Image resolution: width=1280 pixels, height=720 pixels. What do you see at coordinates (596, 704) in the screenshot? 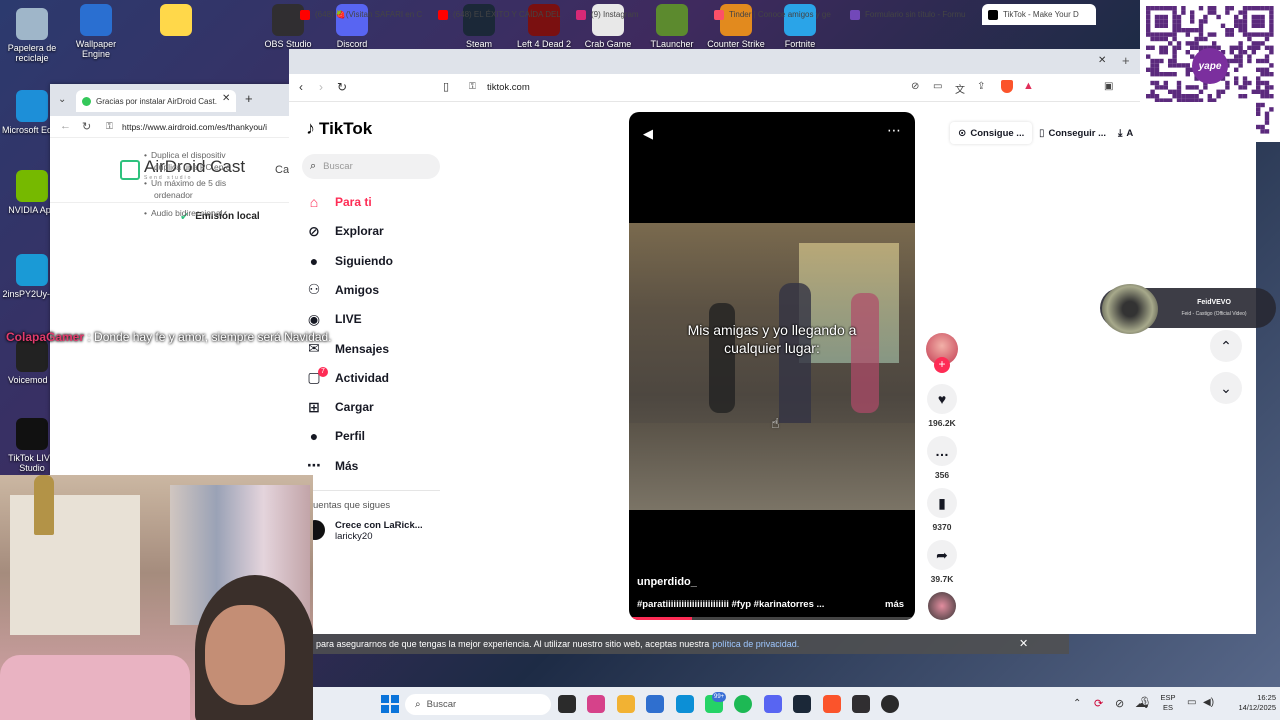
I see `copilot-icon` at bounding box center [596, 704].